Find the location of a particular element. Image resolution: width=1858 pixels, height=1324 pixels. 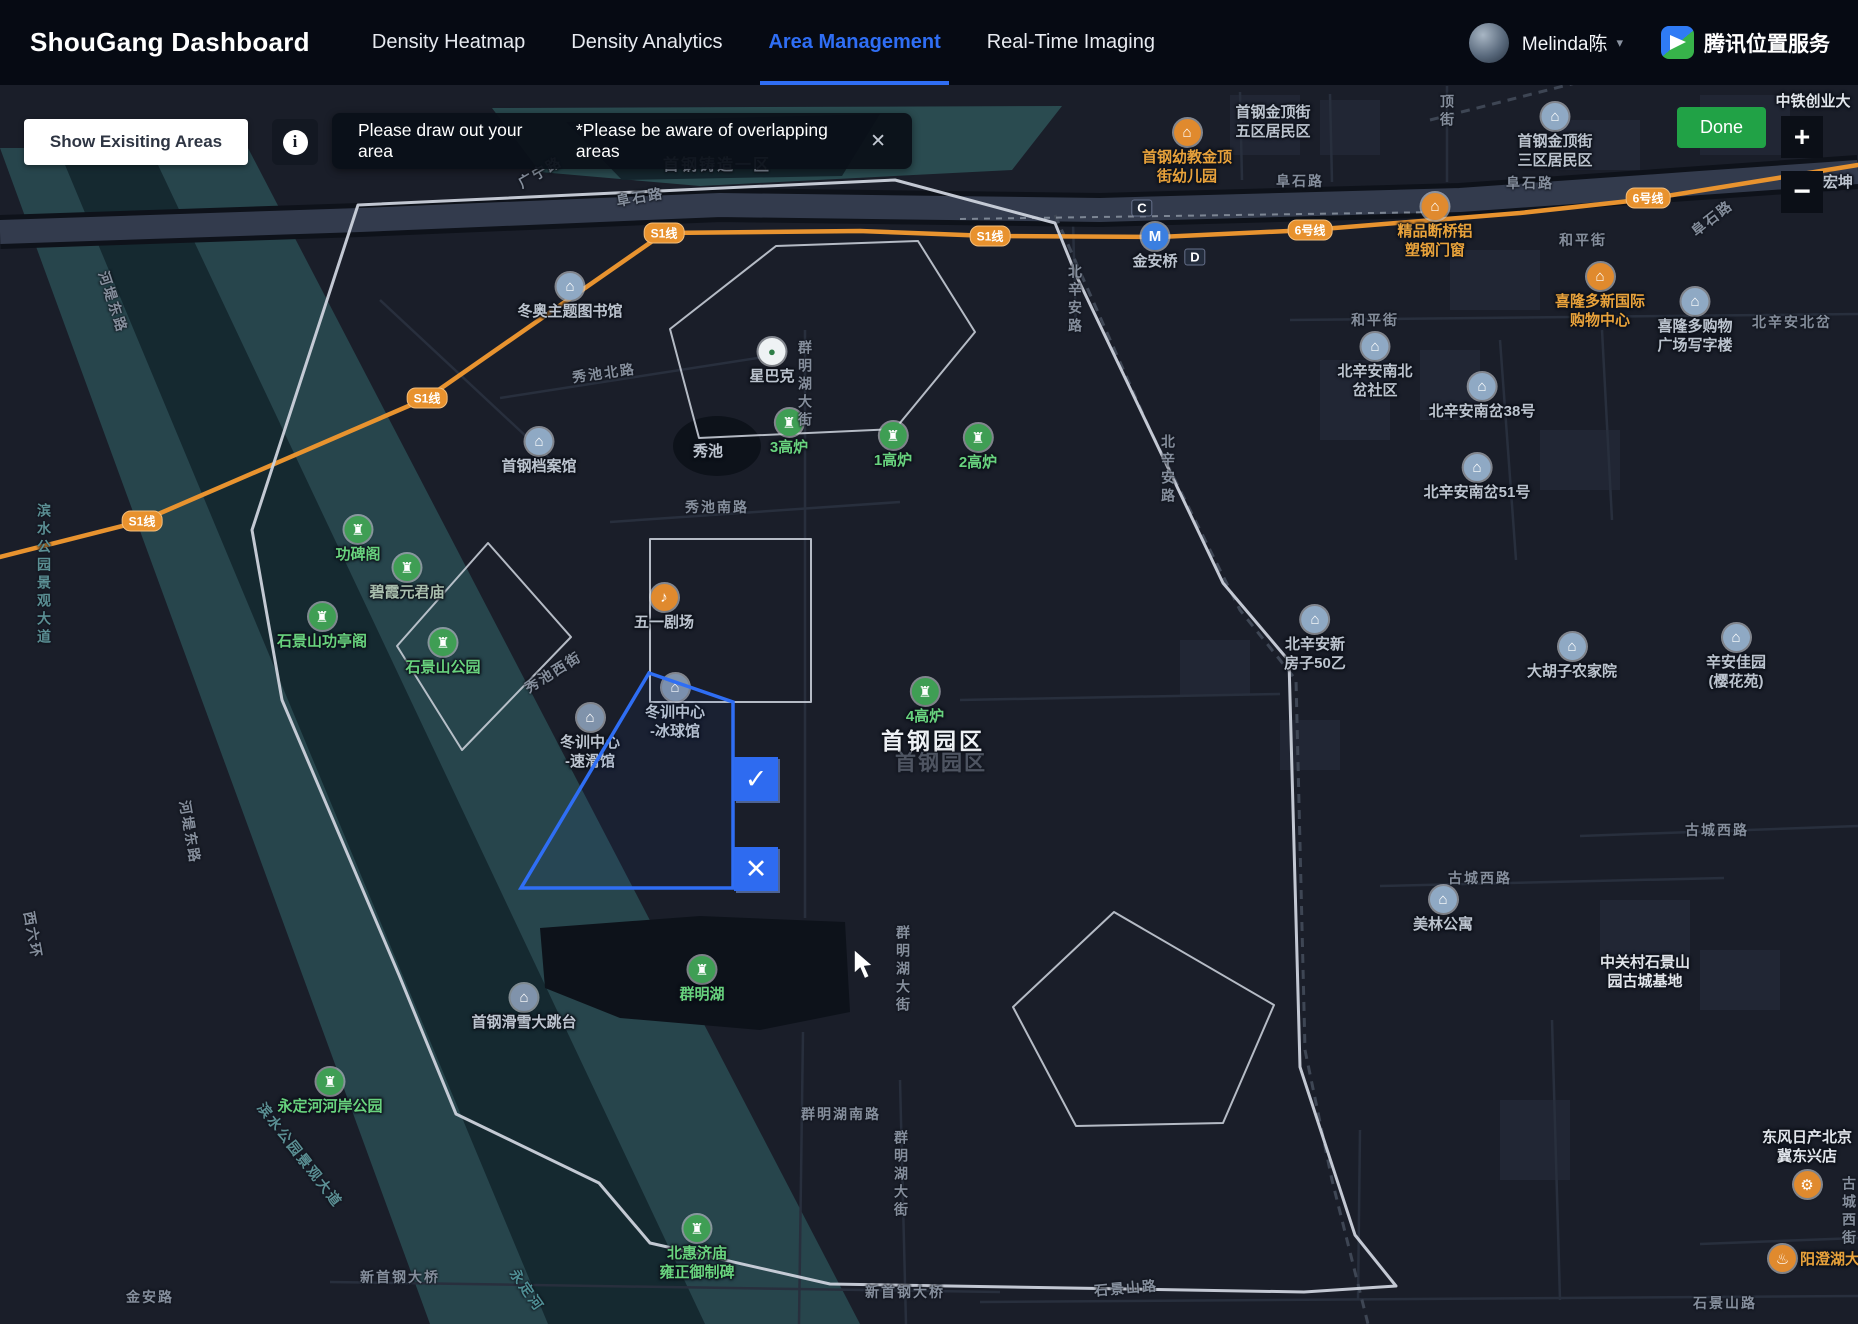

map-poi-label: 雍正御制碑 is located at coordinates (697, 1272).